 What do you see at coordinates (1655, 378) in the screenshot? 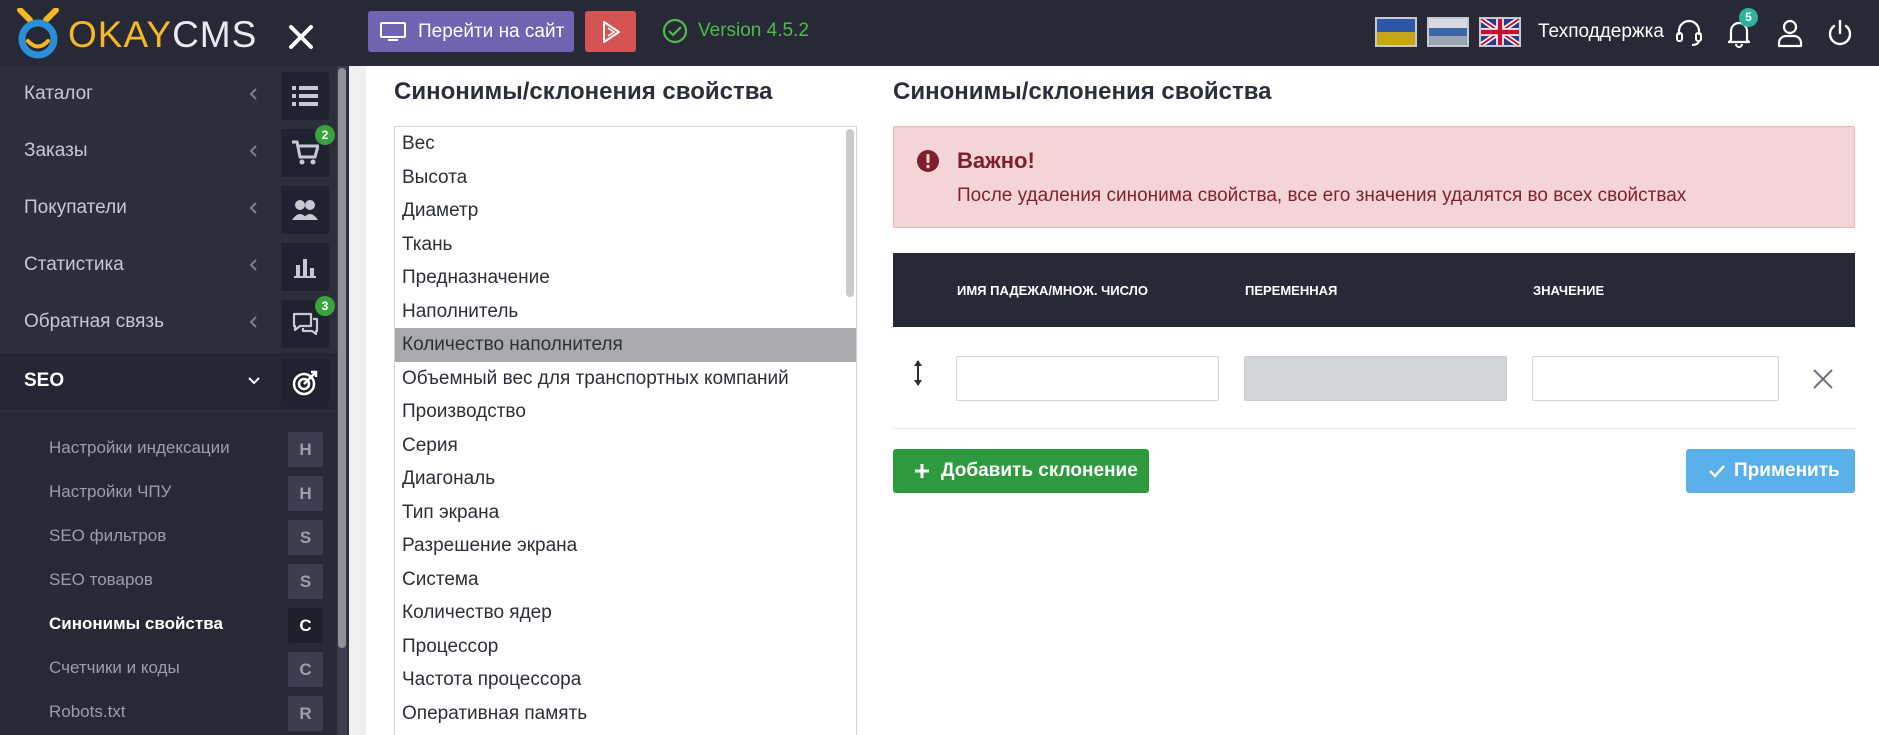
I see `value-input` at bounding box center [1655, 378].